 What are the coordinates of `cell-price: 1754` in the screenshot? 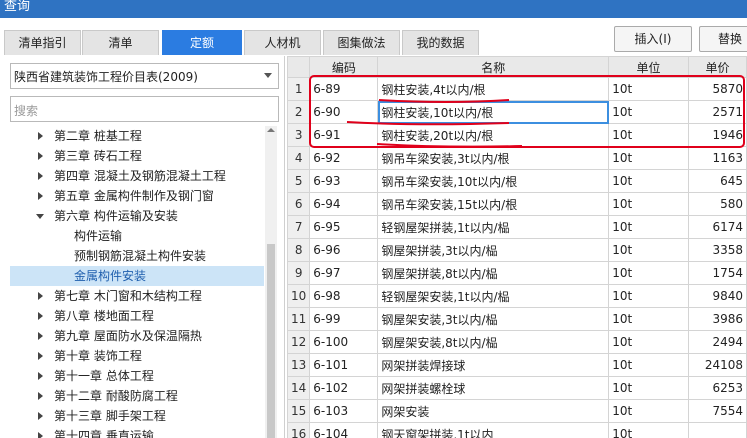 It's located at (717, 273).